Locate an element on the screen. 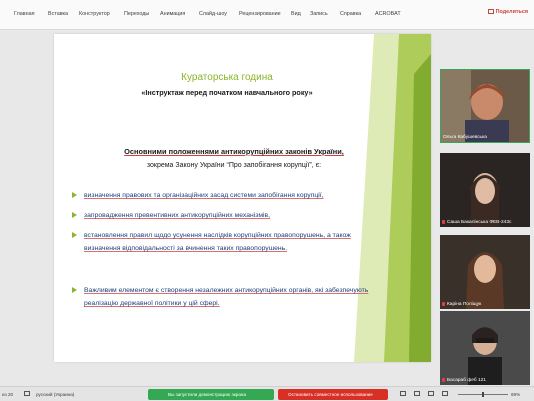 The height and width of the screenshot is (401, 534). participant-tile: Каріна Поліщук is located at coordinates (485, 272).